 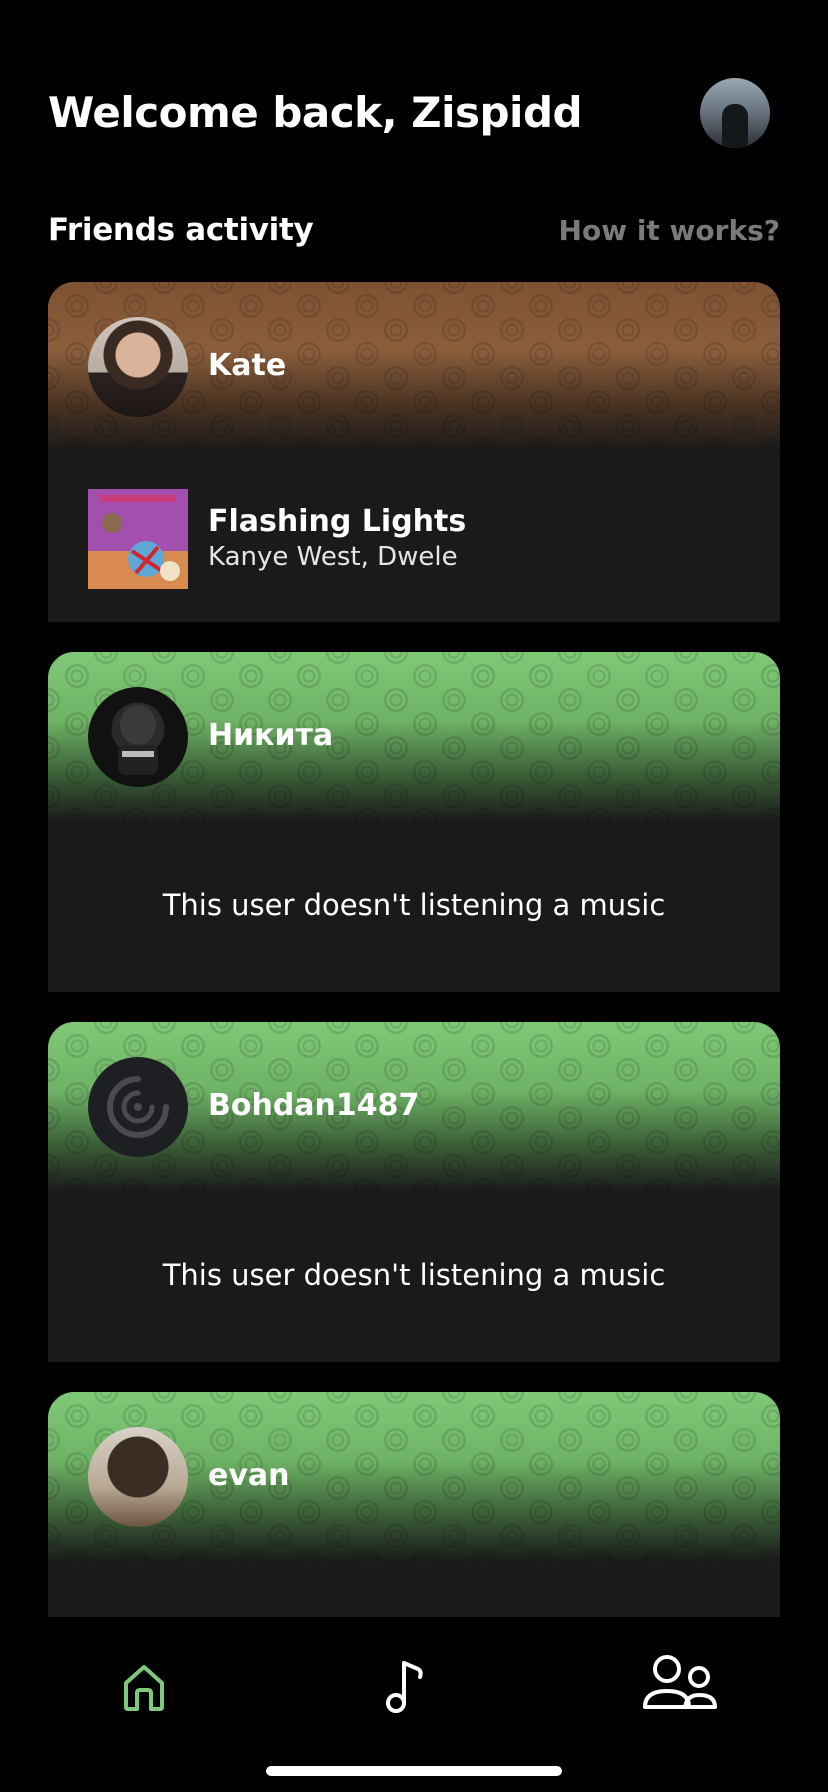 I want to click on friend-name: Kate, so click(x=247, y=365).